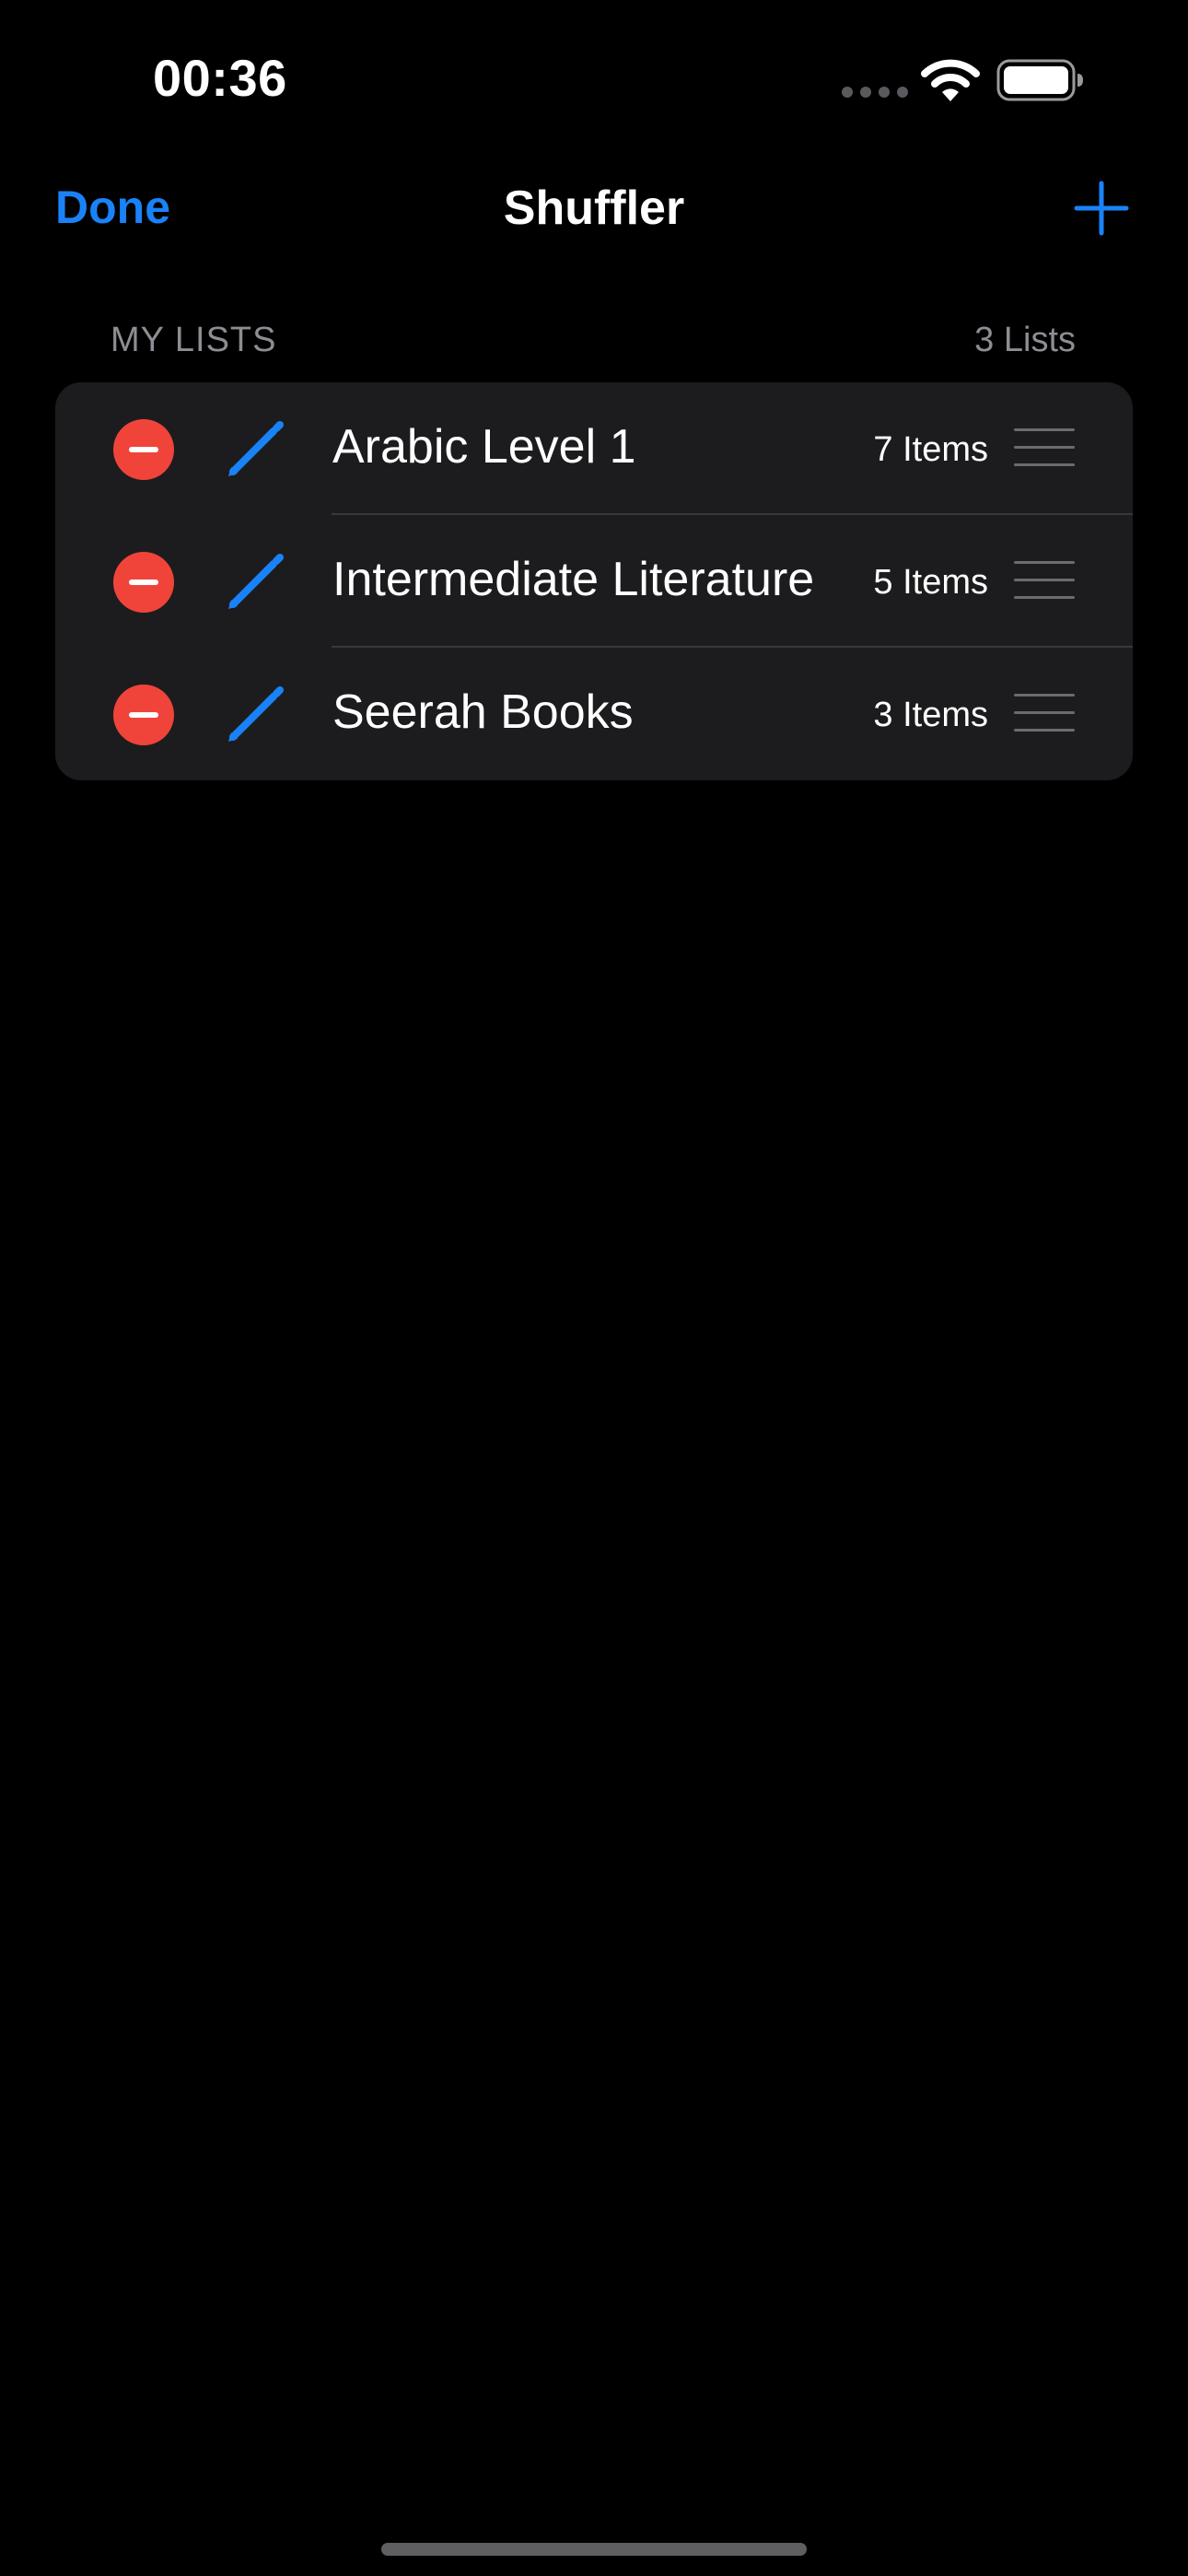 The width and height of the screenshot is (1188, 2576). I want to click on home-indicator, so click(594, 2549).